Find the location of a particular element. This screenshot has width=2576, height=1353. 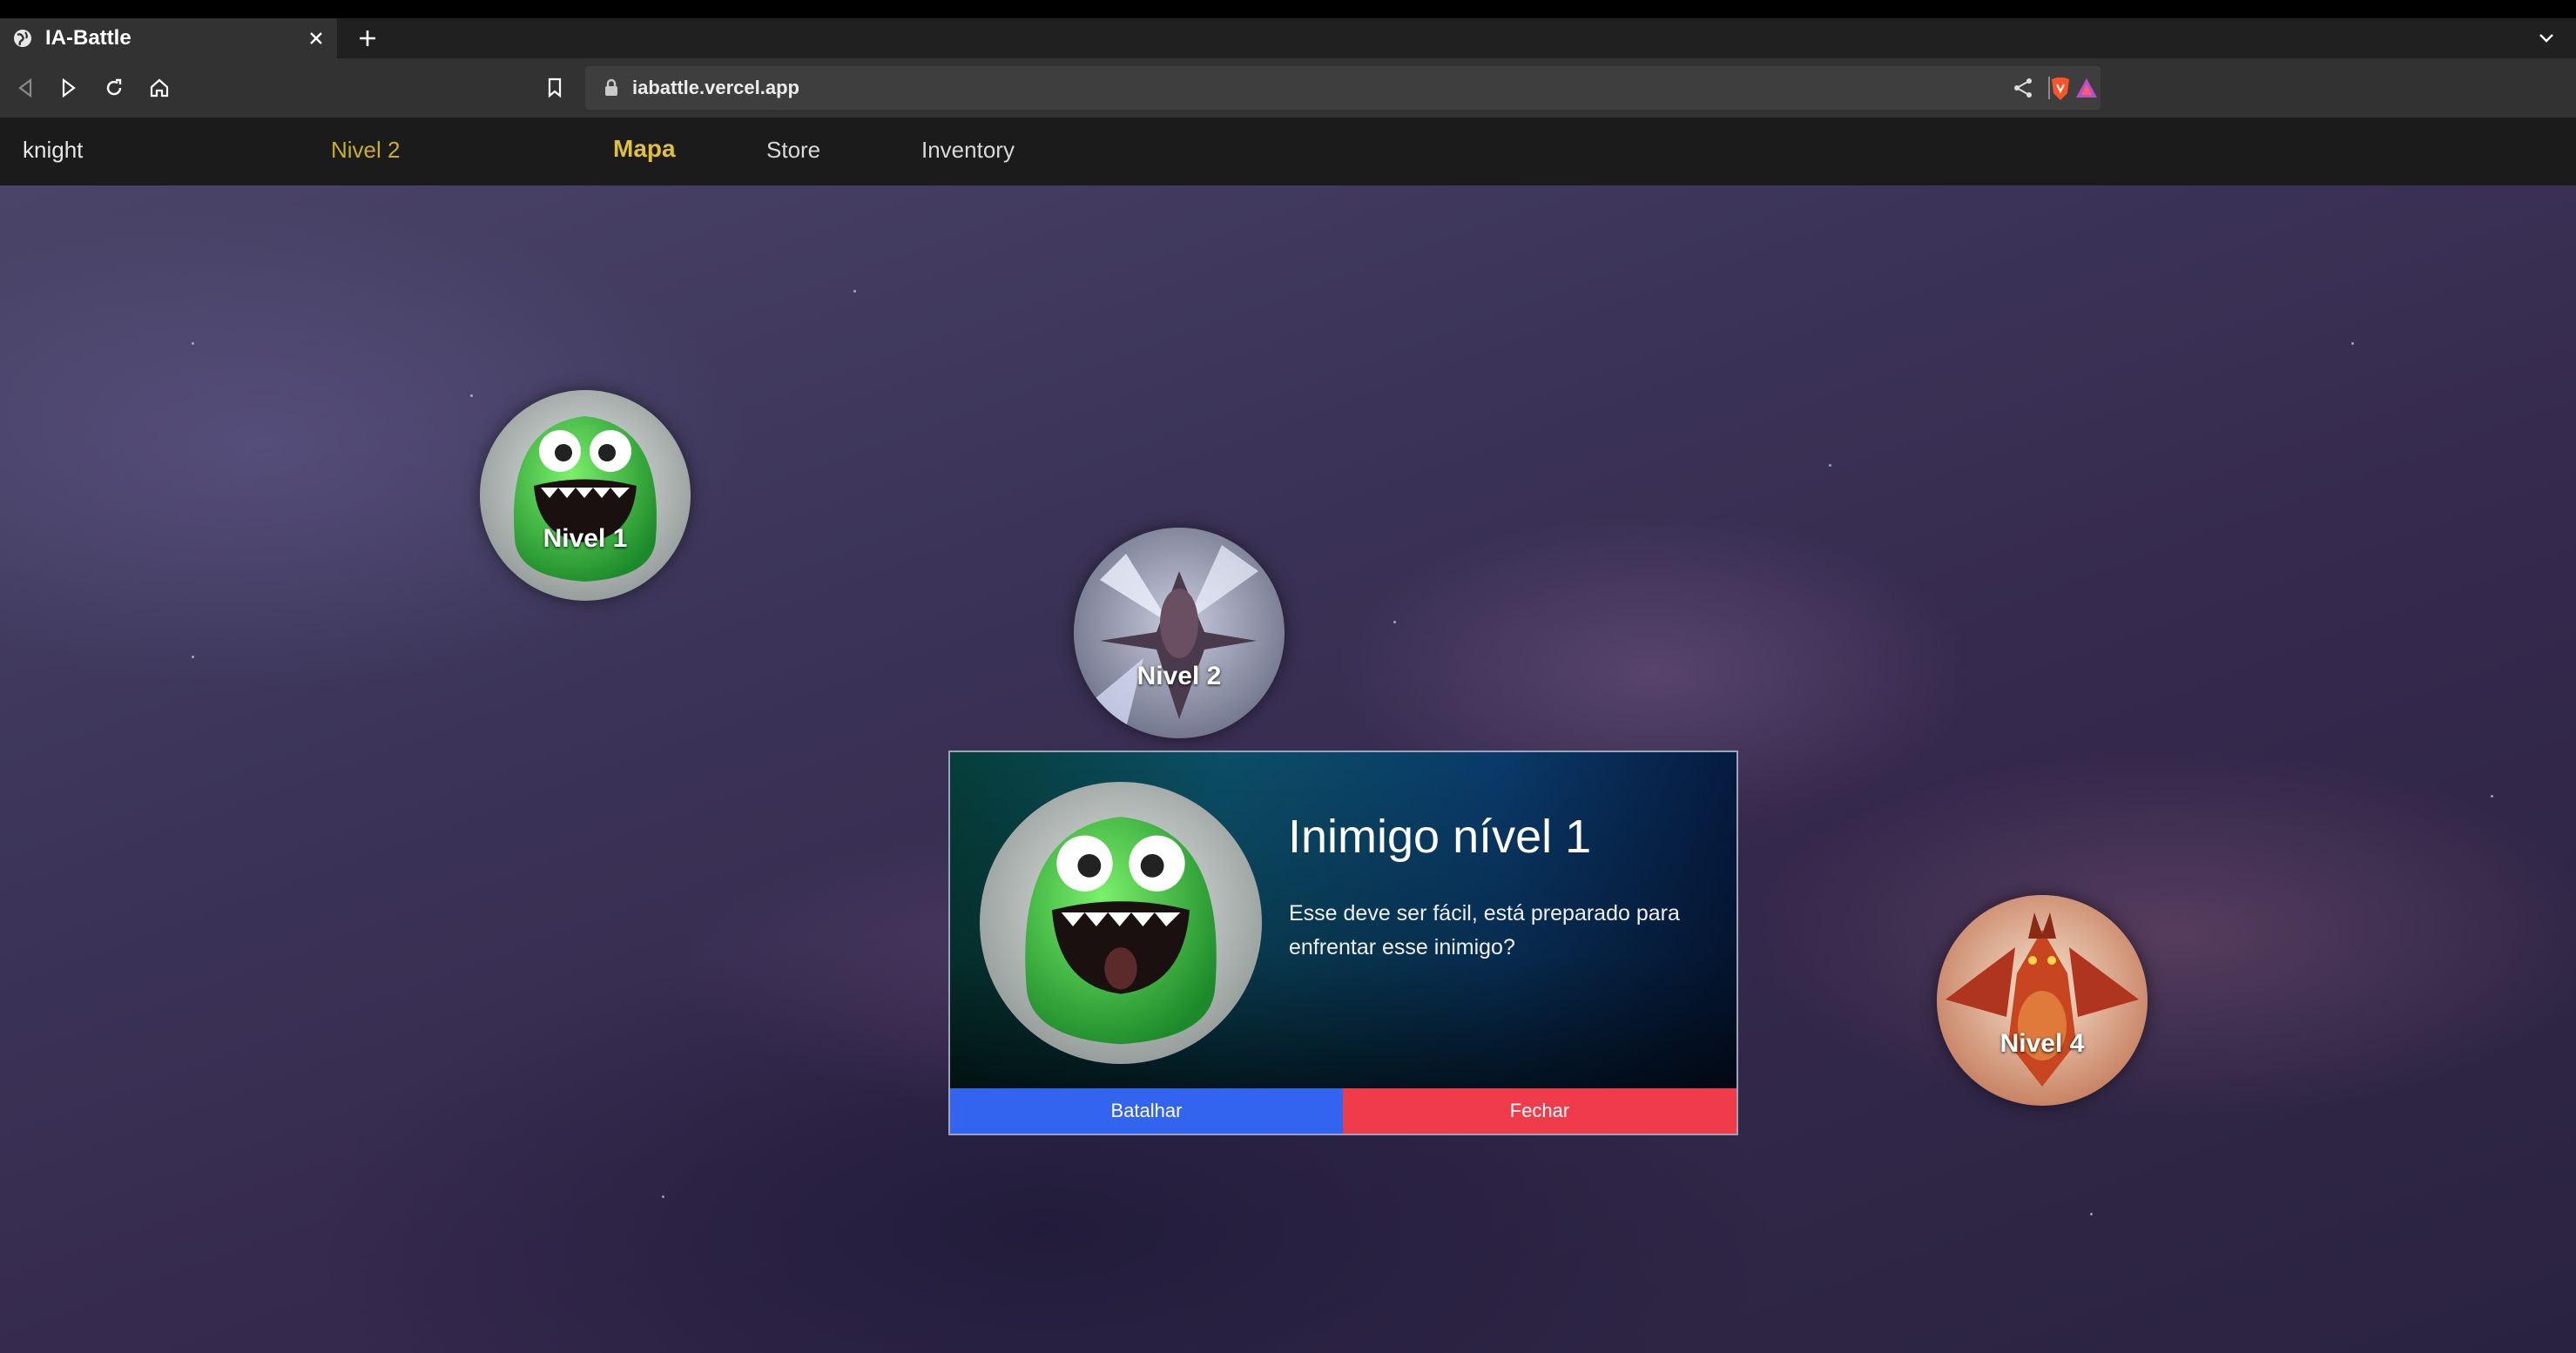

winged-creature-icon is located at coordinates (1179, 633).